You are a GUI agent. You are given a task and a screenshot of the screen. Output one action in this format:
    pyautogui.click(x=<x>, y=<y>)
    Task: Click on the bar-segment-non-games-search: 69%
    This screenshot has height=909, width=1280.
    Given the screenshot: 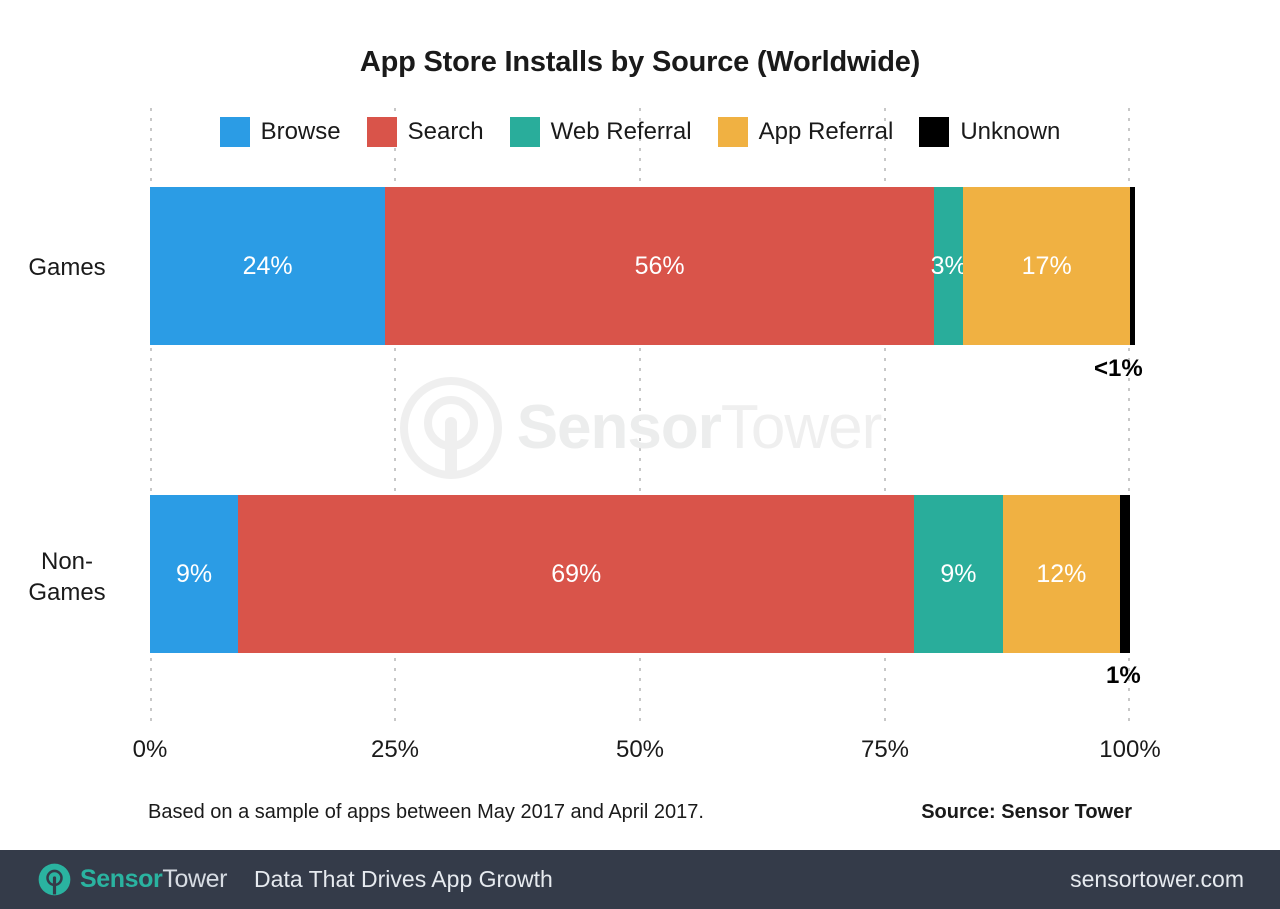 What is the action you would take?
    pyautogui.click(x=576, y=574)
    